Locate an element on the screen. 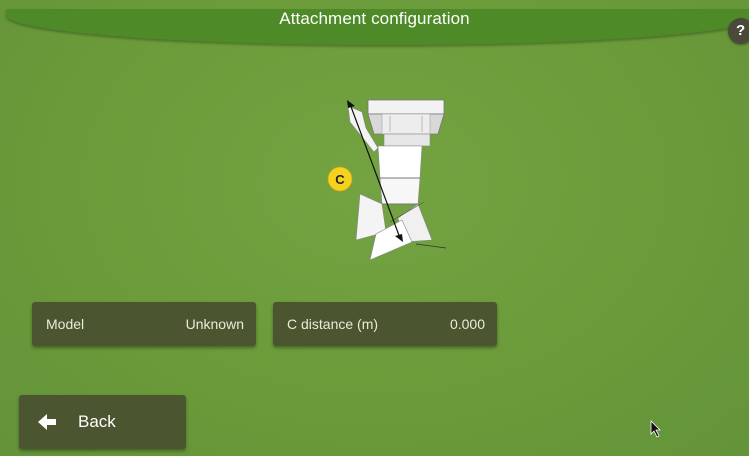 The width and height of the screenshot is (749, 456). c-marker-label: C is located at coordinates (340, 179).